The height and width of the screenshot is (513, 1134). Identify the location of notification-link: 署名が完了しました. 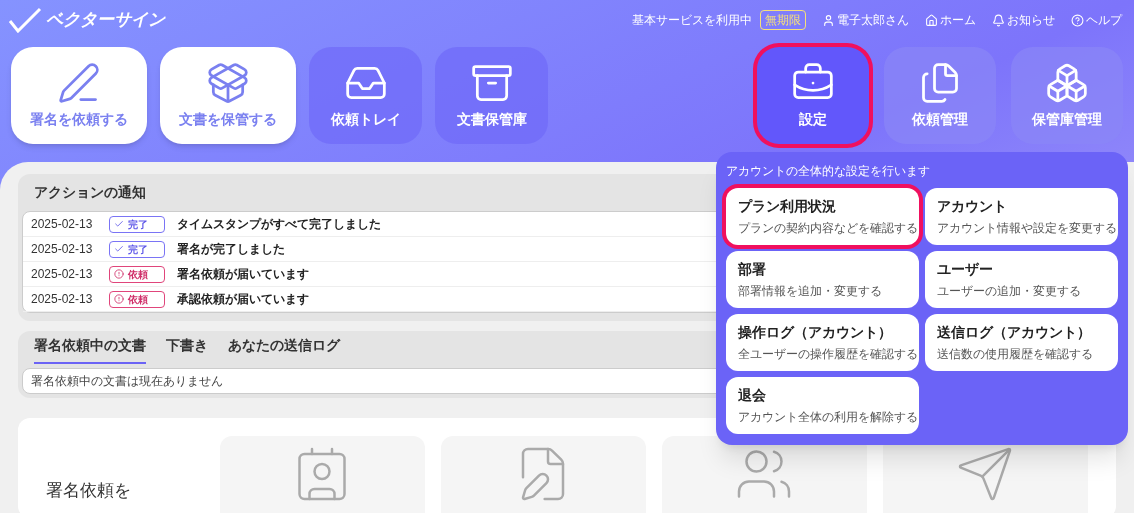
(231, 249).